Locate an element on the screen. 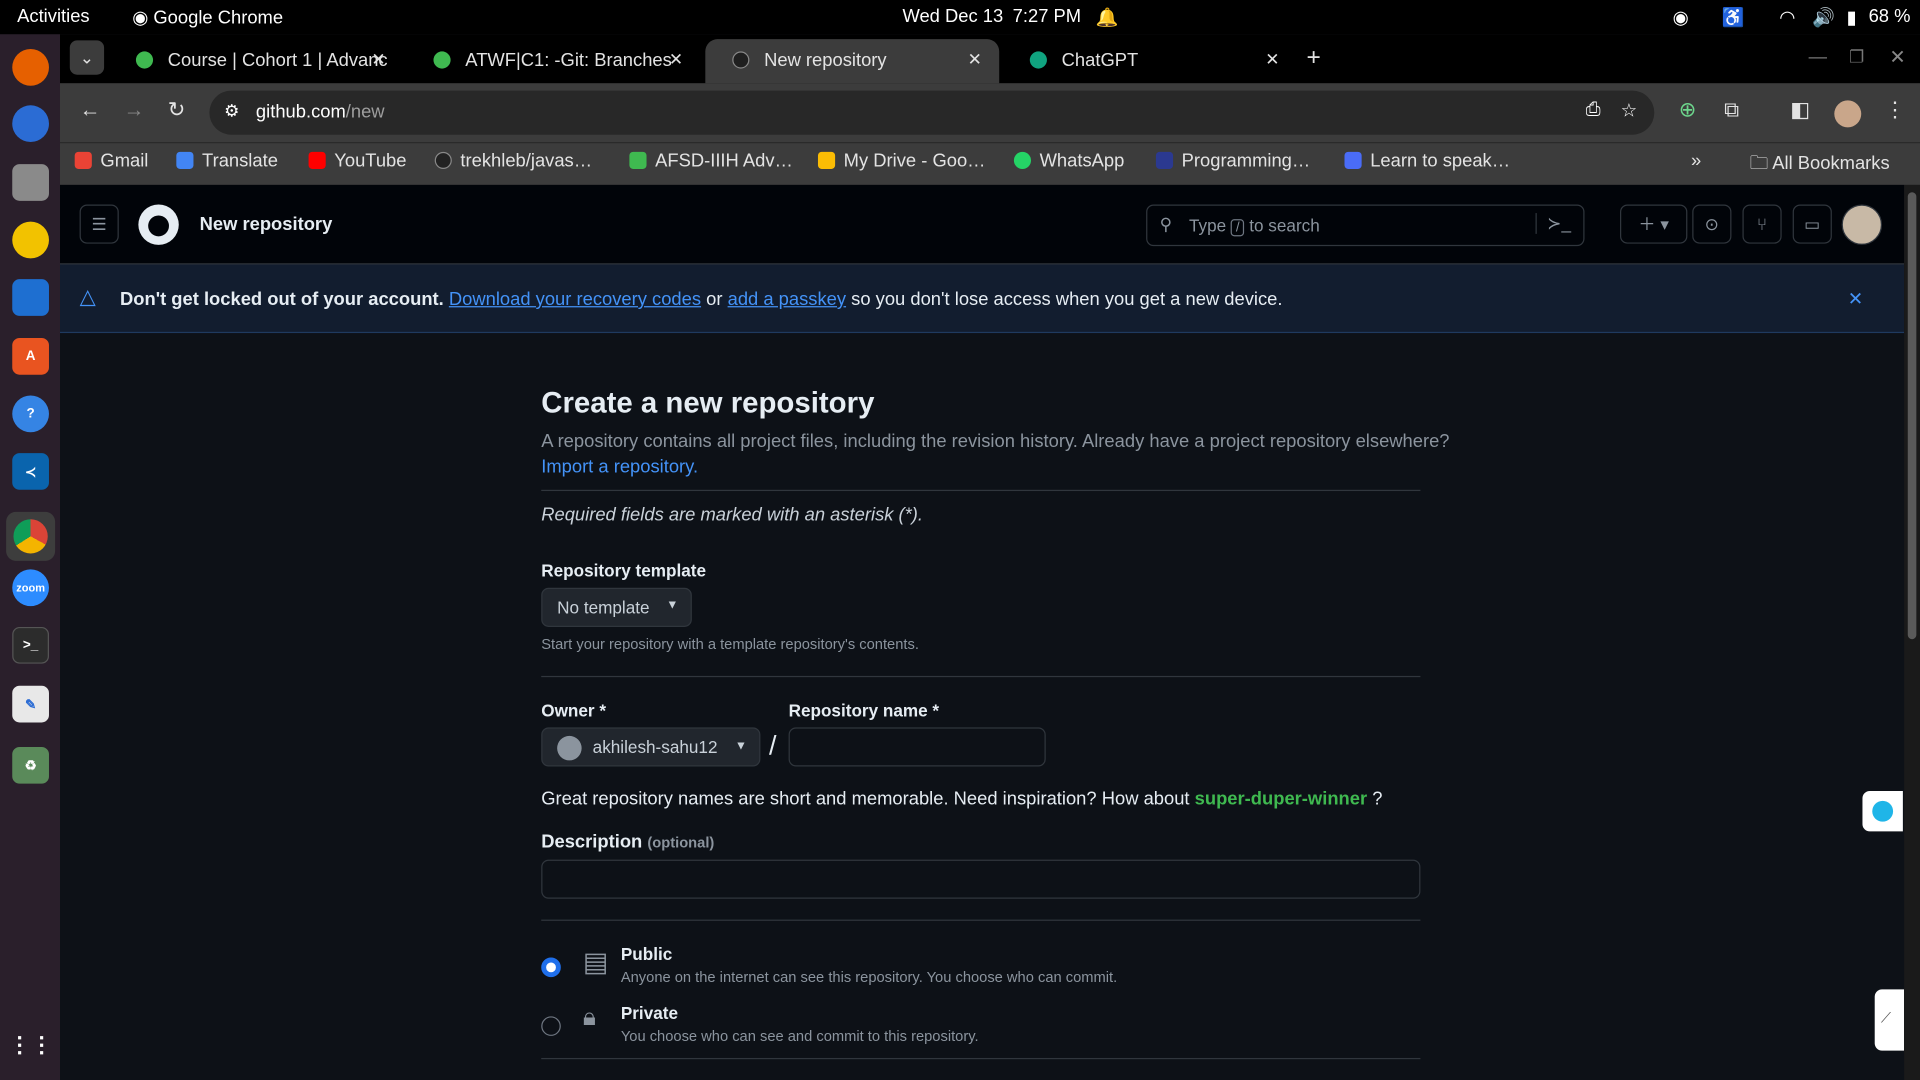  extension-plus-icon: ⊕ is located at coordinates (1687, 110).